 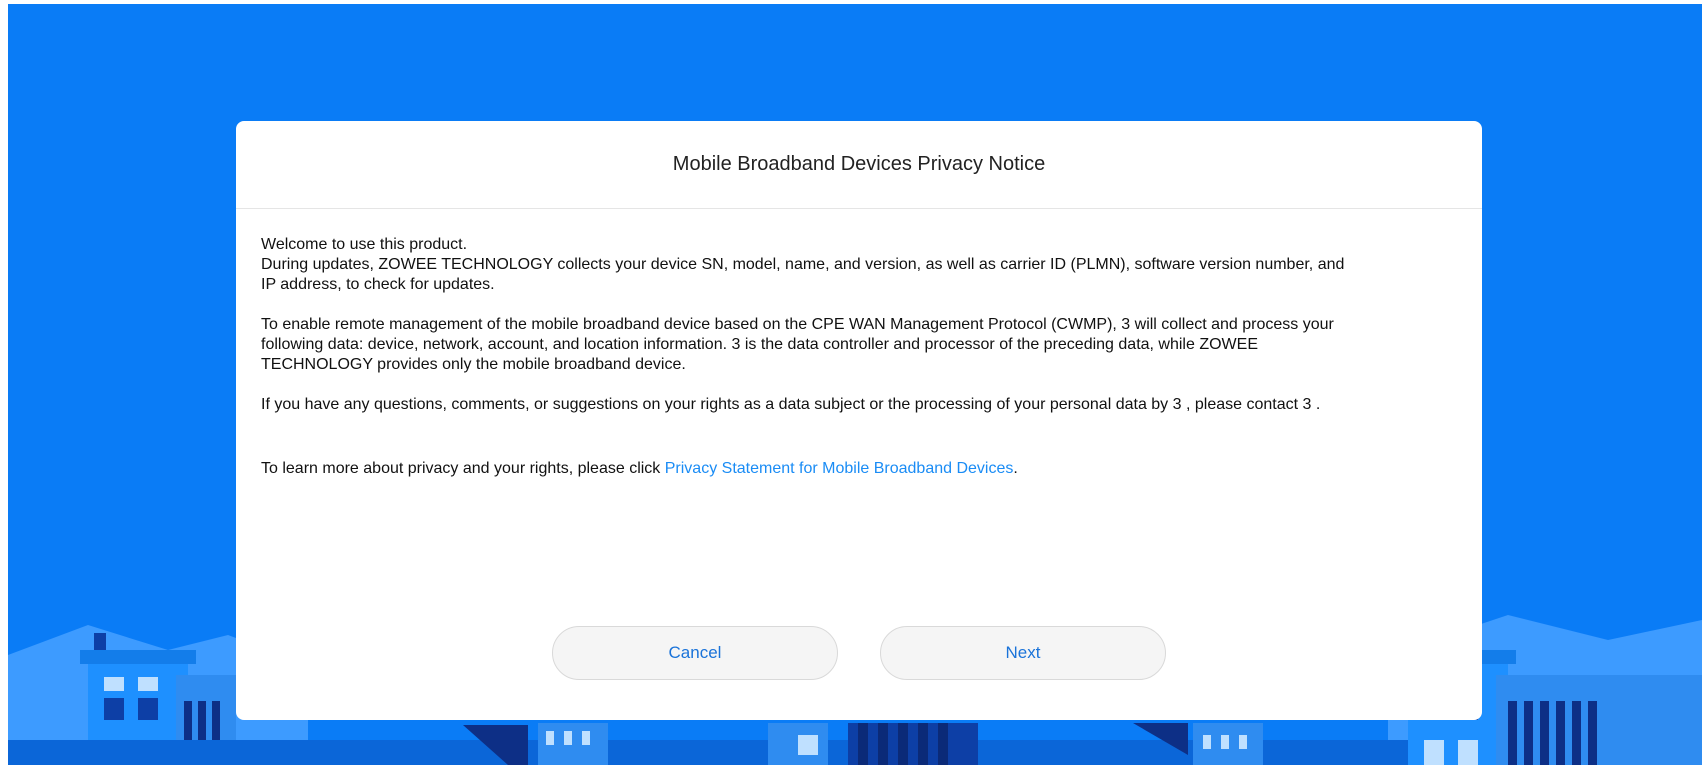 I want to click on cancel-button: Cancel, so click(x=695, y=653).